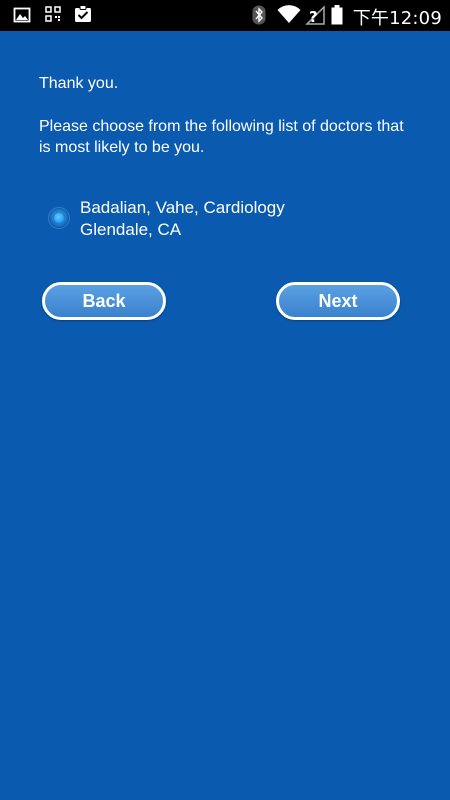 The height and width of the screenshot is (800, 450). I want to click on doctor-location: Glendale, CA, so click(131, 229).